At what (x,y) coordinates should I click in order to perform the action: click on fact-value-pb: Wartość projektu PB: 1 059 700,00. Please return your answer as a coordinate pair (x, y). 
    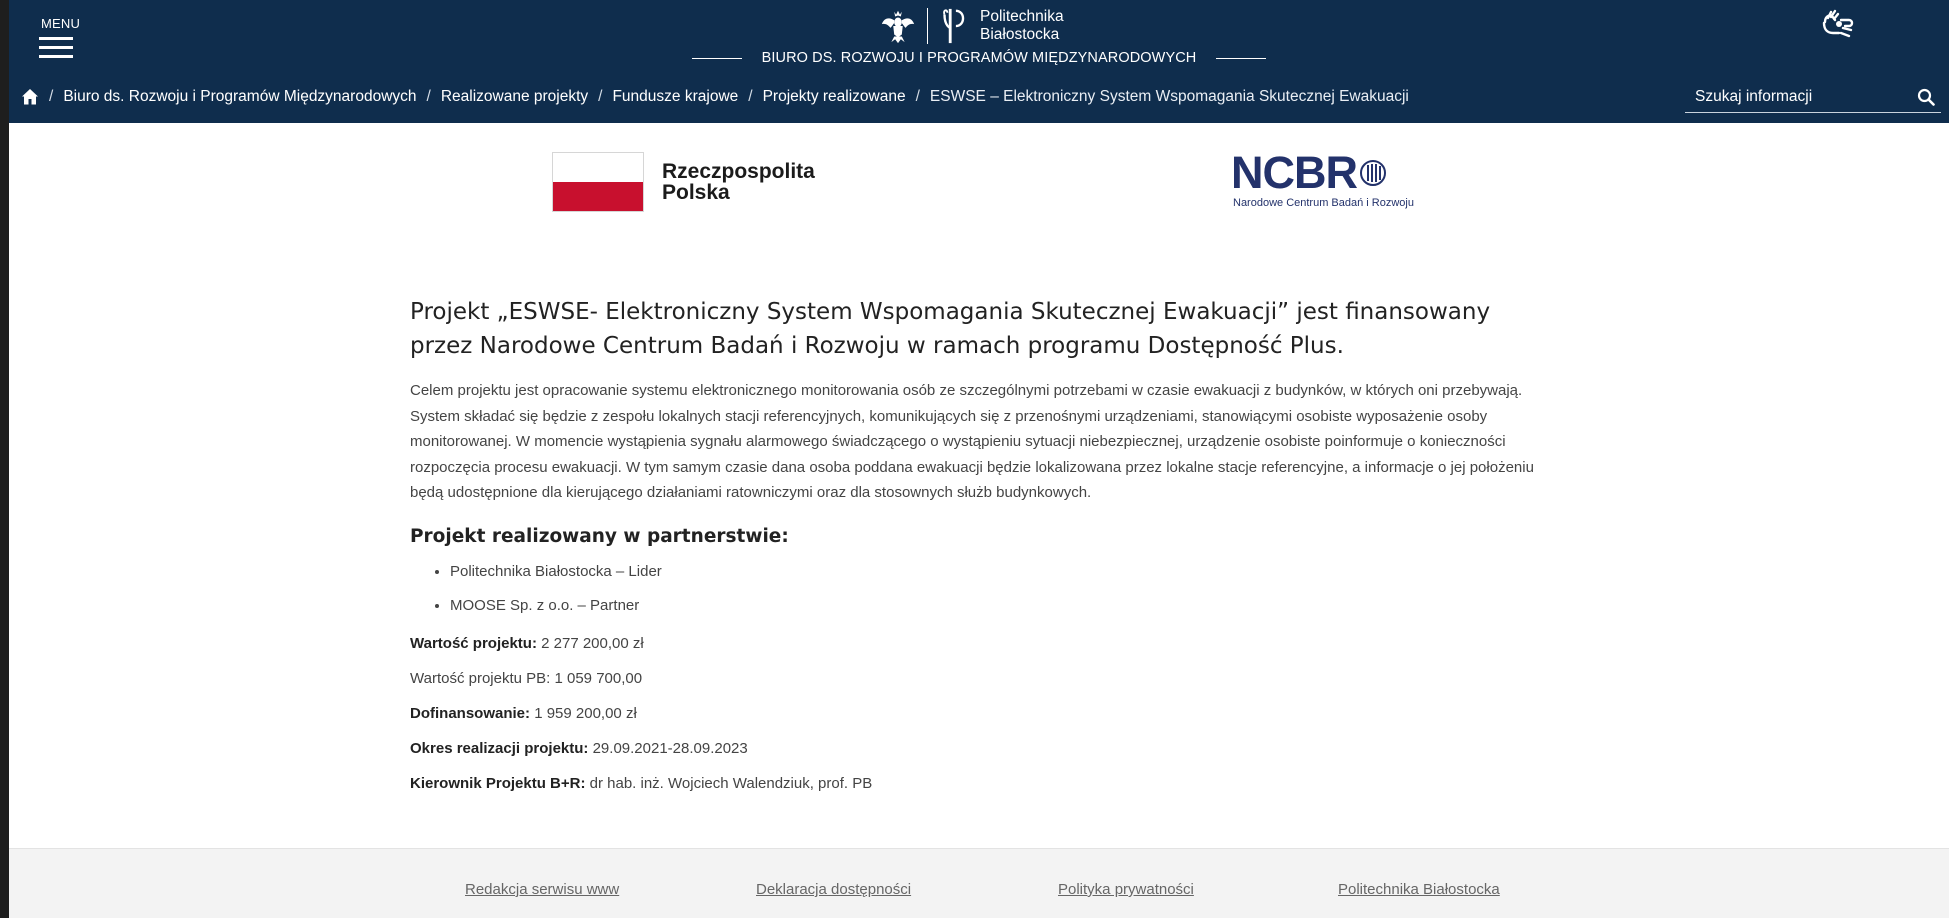
    Looking at the image, I should click on (526, 678).